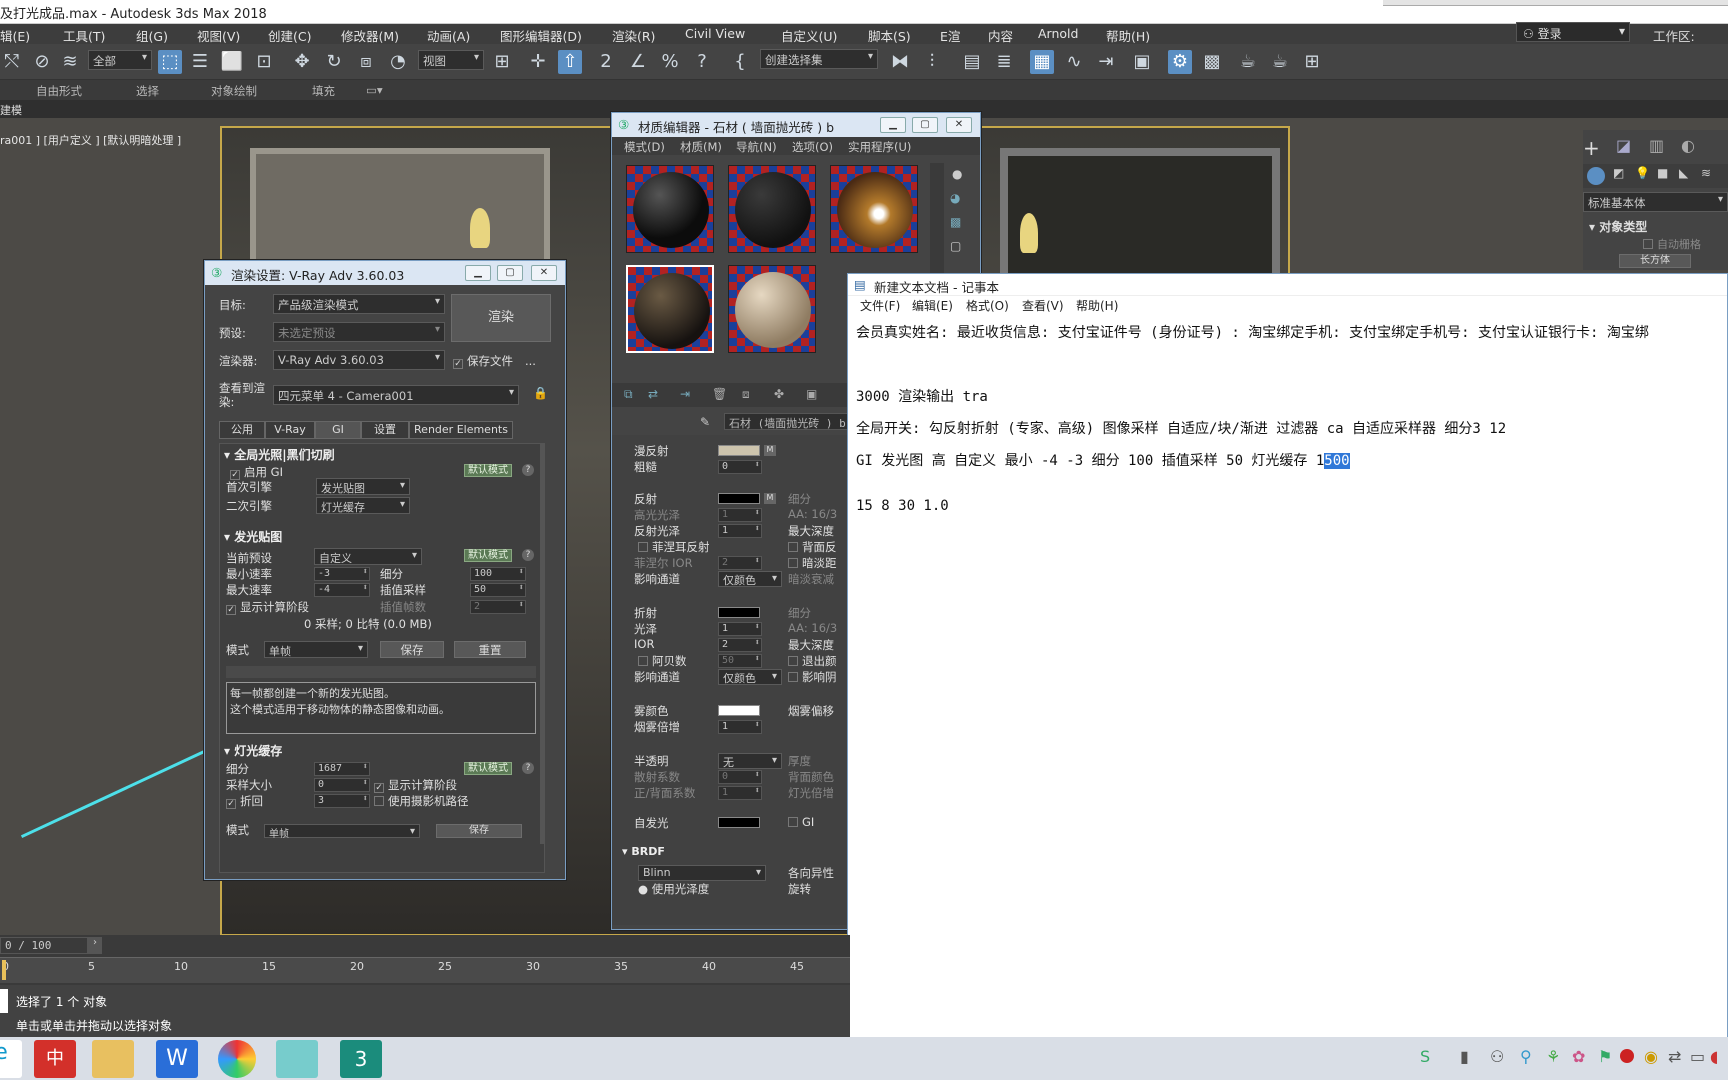 This screenshot has height=1080, width=1728. I want to click on spinner-snap-icon: ?, so click(702, 62).